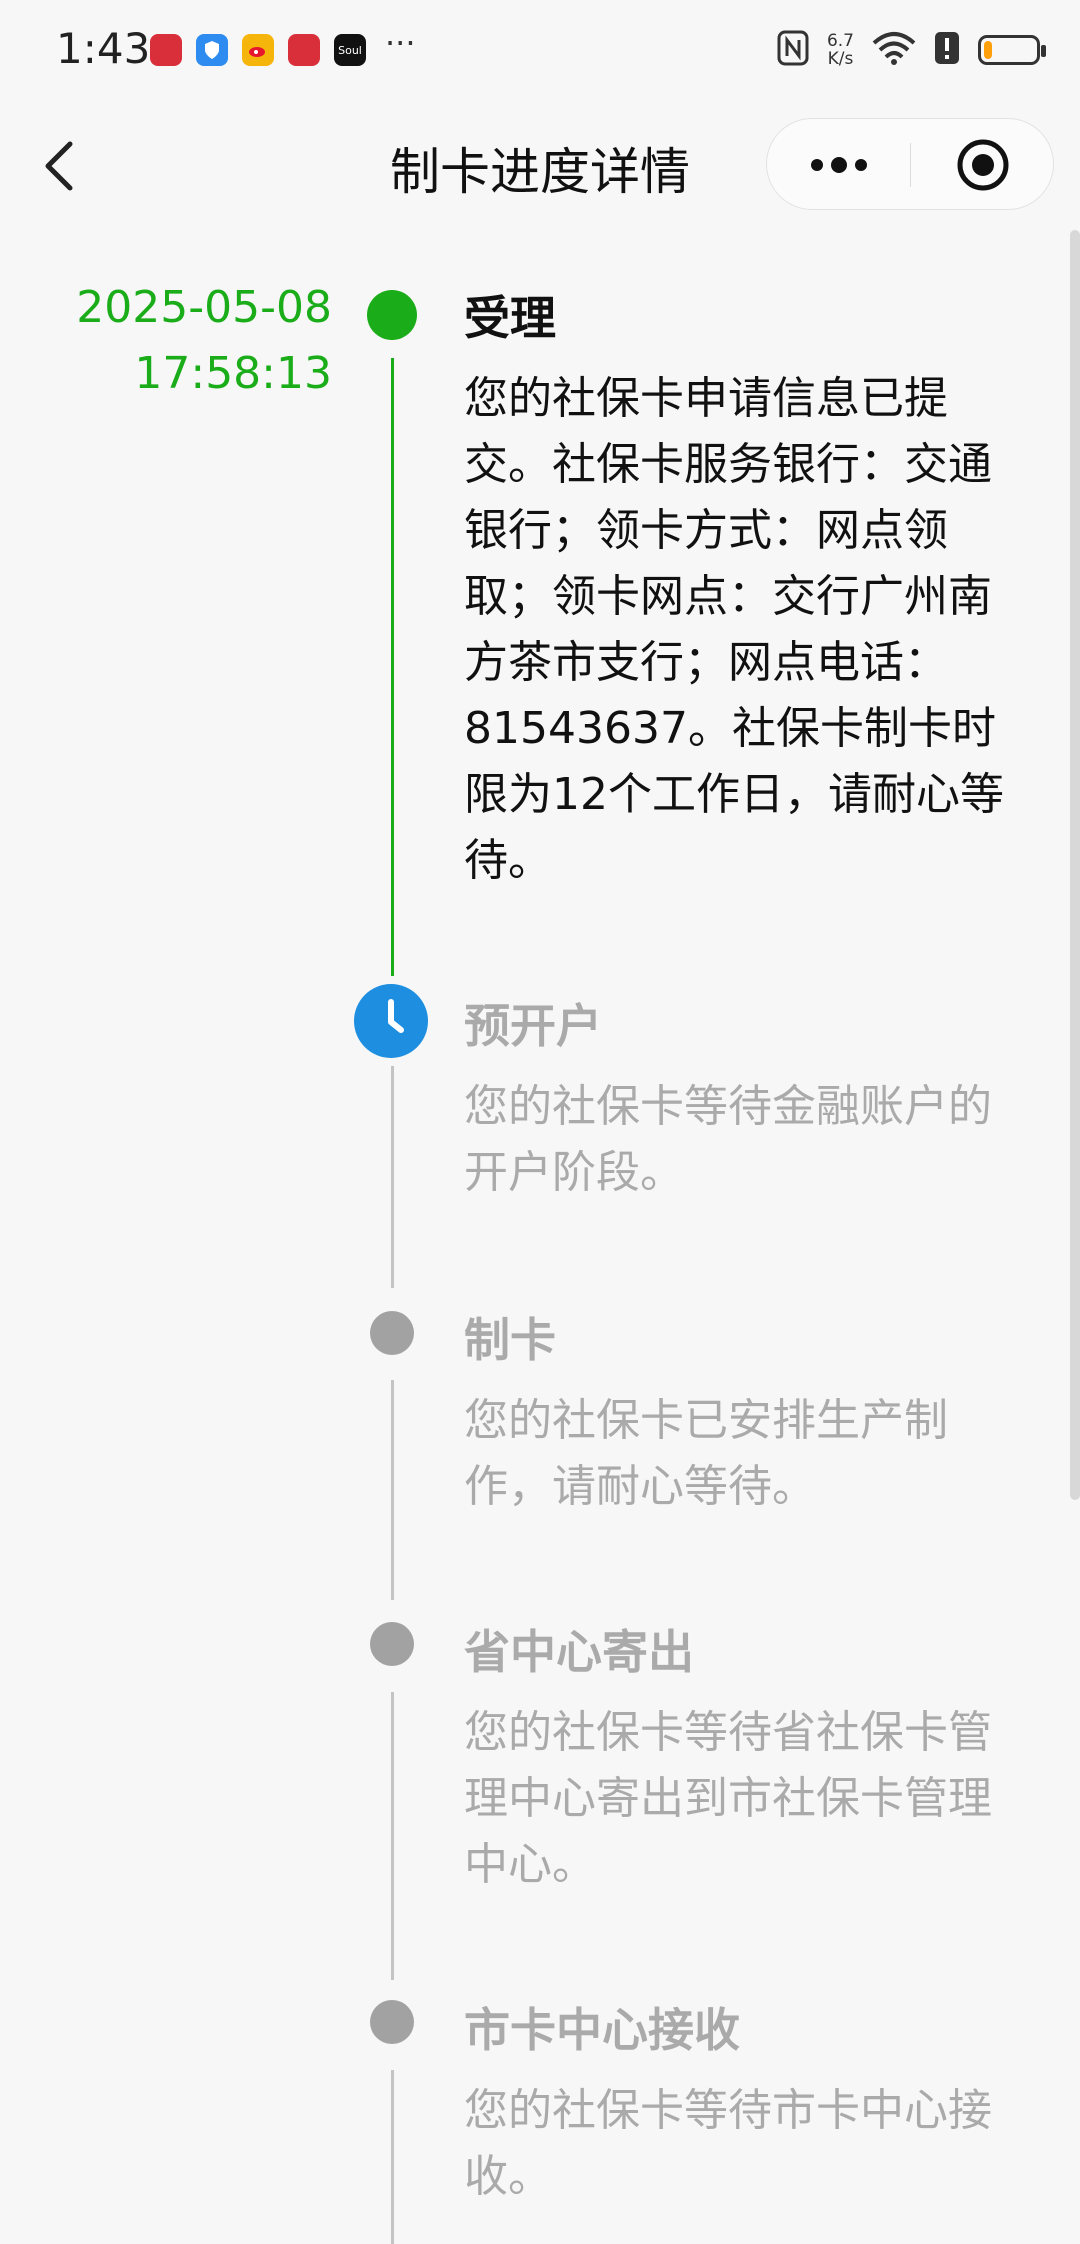 The image size is (1080, 2244). I want to click on step-description: 您的社保卡已安排生产制作，请耐心等待。, so click(706, 1453).